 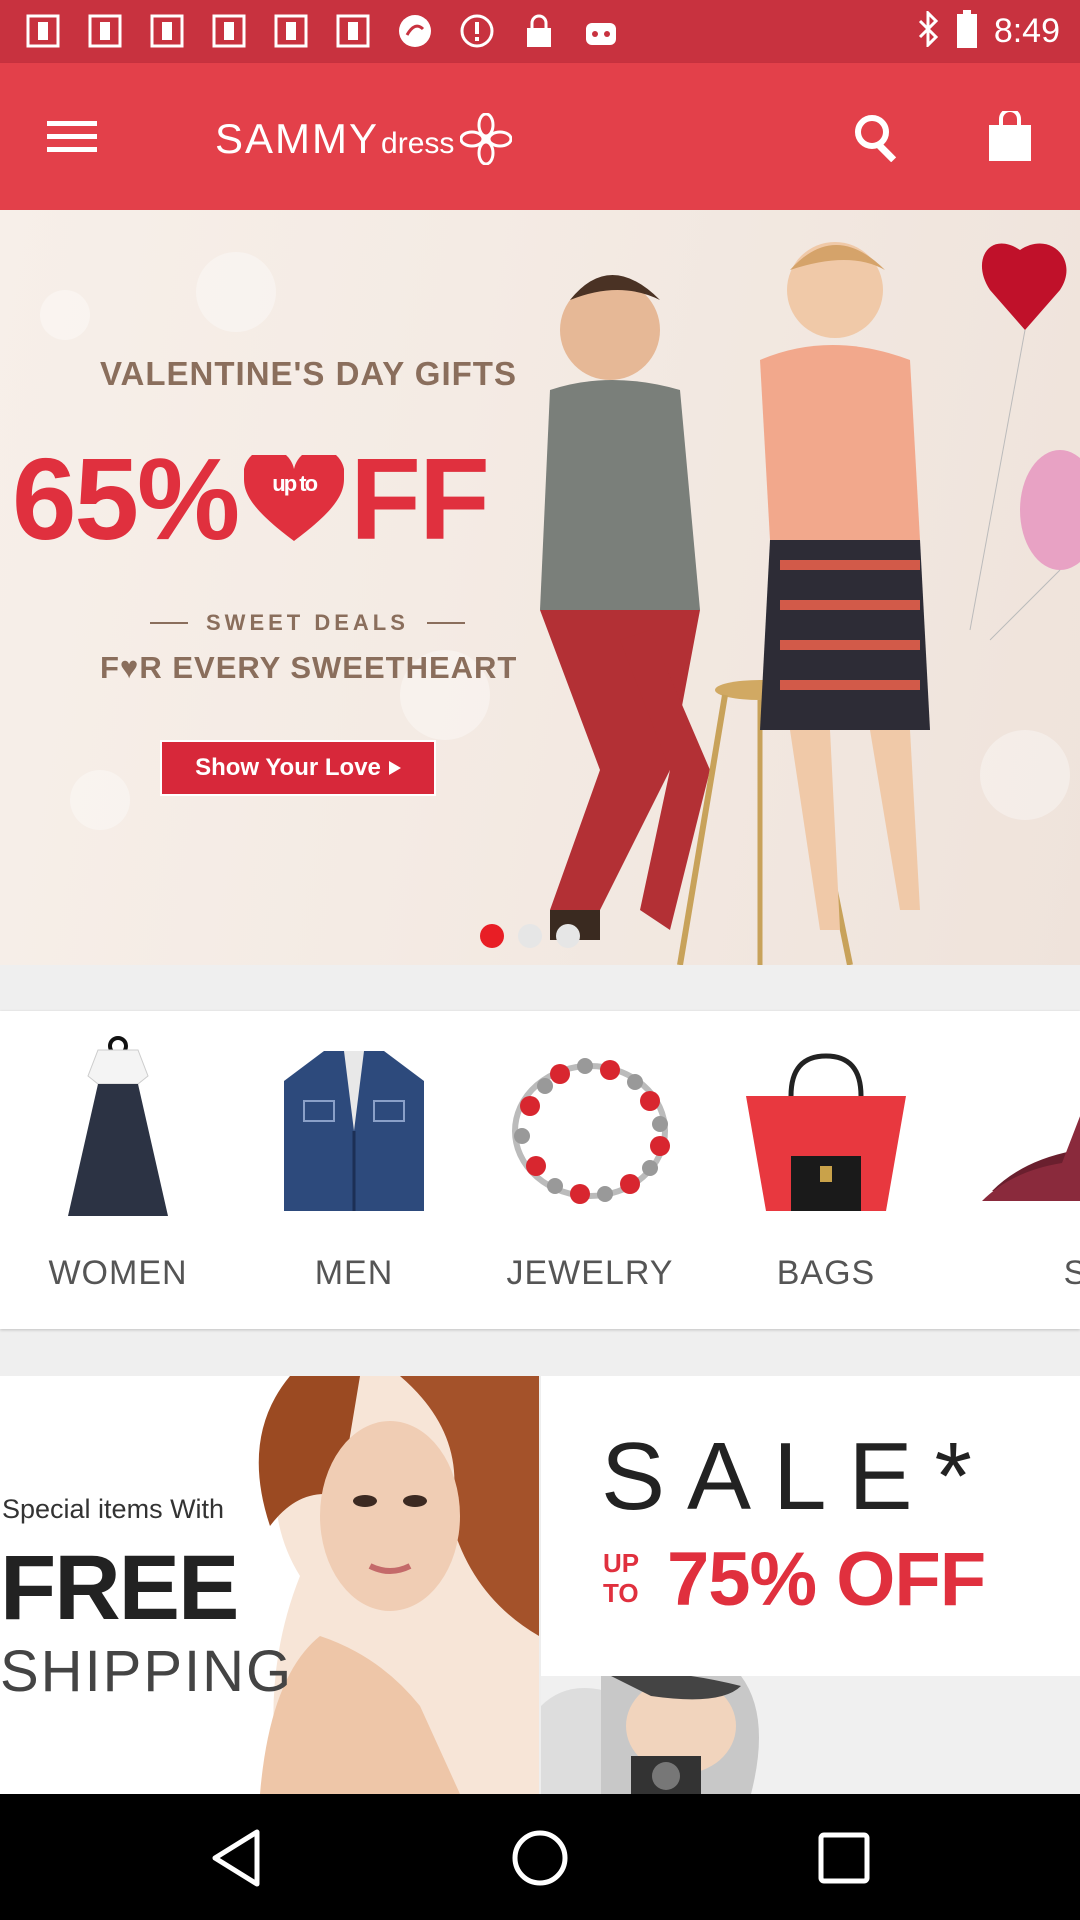 What do you see at coordinates (113, 1509) in the screenshot?
I see `promo-special-text: Special items With` at bounding box center [113, 1509].